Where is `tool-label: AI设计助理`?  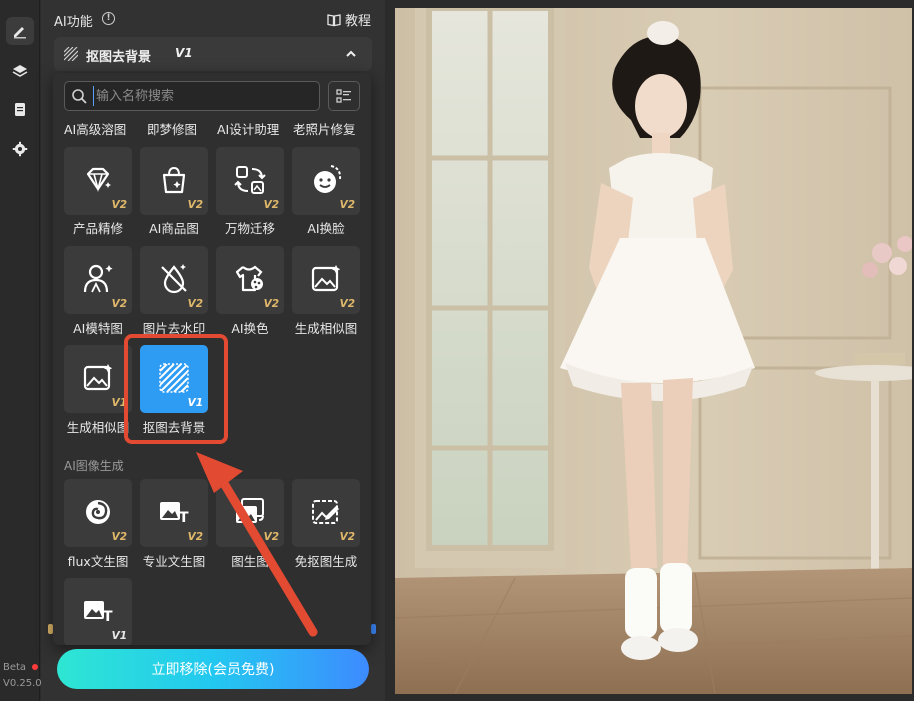
tool-label: AI设计助理 is located at coordinates (248, 128).